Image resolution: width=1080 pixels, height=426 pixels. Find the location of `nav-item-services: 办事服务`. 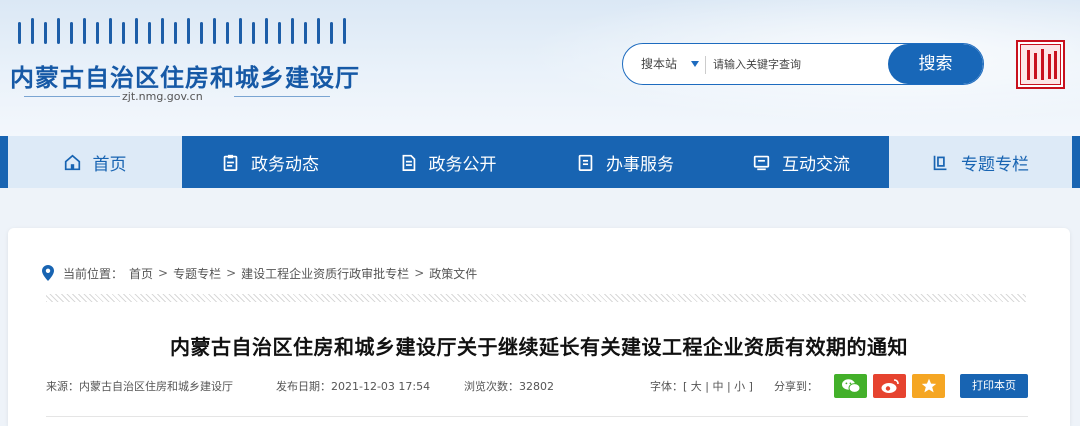

nav-item-services: 办事服务 is located at coordinates (625, 162).